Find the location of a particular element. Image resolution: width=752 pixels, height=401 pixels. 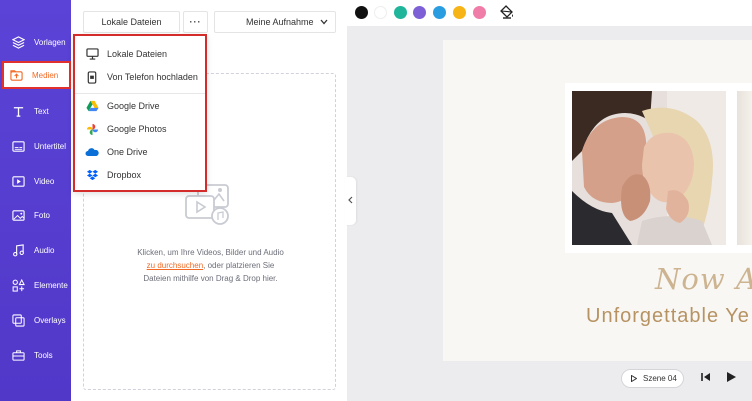

color-swatch-yellow is located at coordinates (459, 12).